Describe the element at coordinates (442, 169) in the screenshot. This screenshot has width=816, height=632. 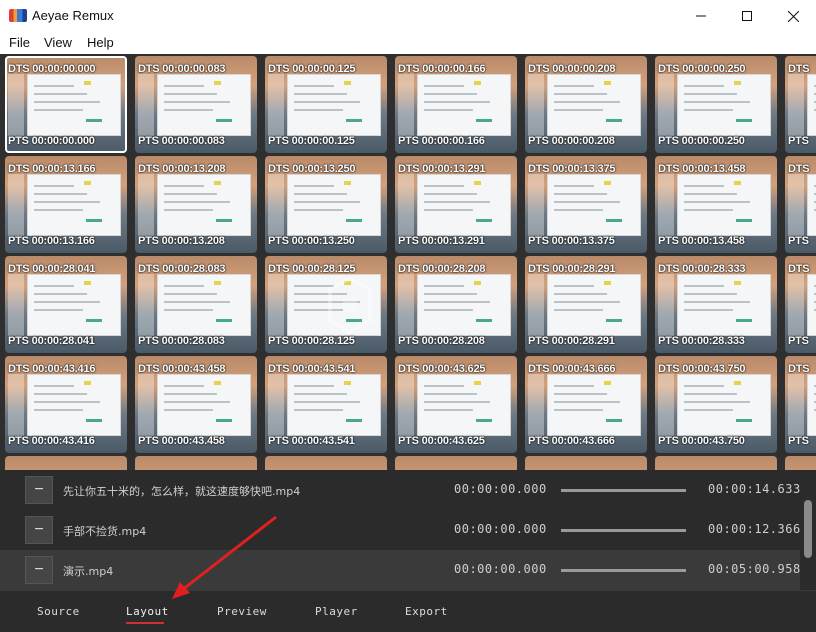
I see `dts-label: DTS 00:00:13.291` at that location.